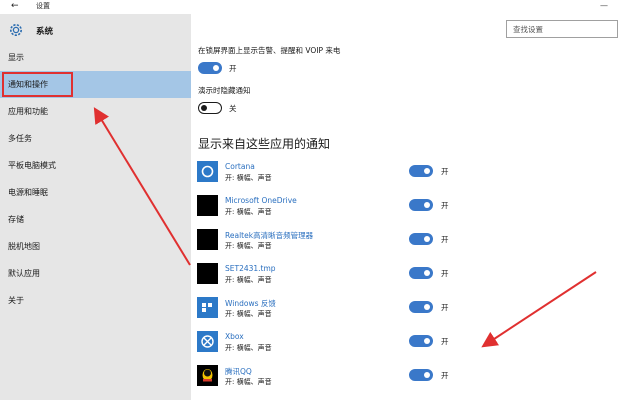 The height and width of the screenshot is (400, 622). What do you see at coordinates (207, 273) in the screenshot?
I see `setup-icon` at bounding box center [207, 273].